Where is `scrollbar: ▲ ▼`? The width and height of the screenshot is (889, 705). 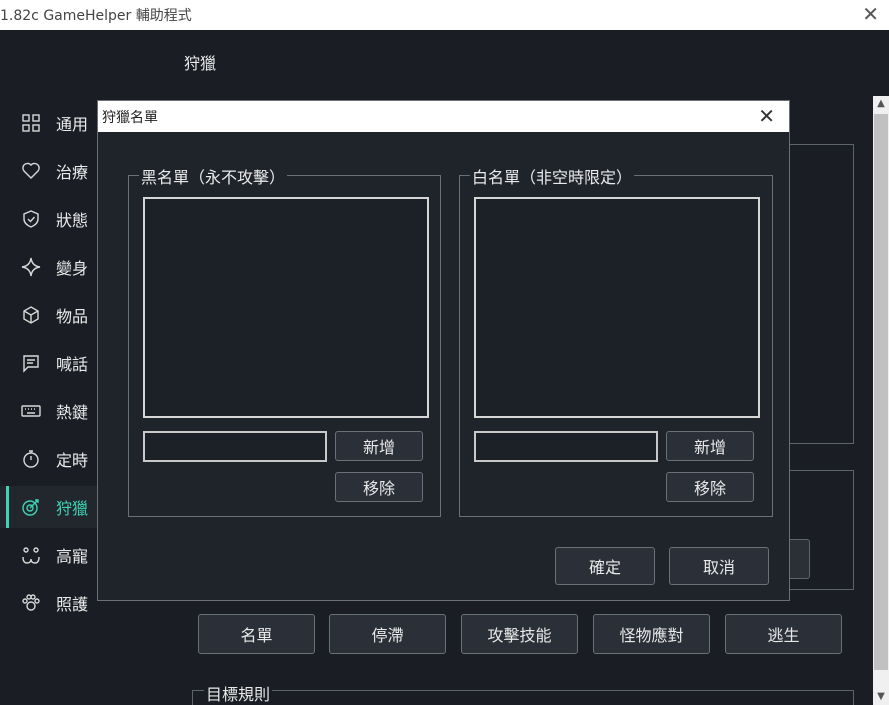 scrollbar: ▲ ▼ is located at coordinates (881, 400).